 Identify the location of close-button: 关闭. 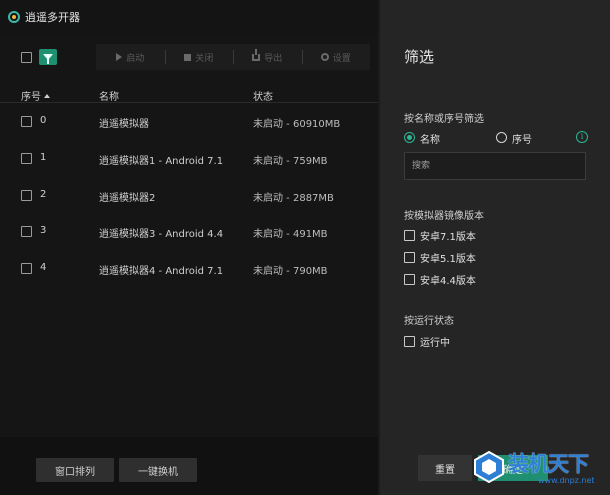
(199, 57).